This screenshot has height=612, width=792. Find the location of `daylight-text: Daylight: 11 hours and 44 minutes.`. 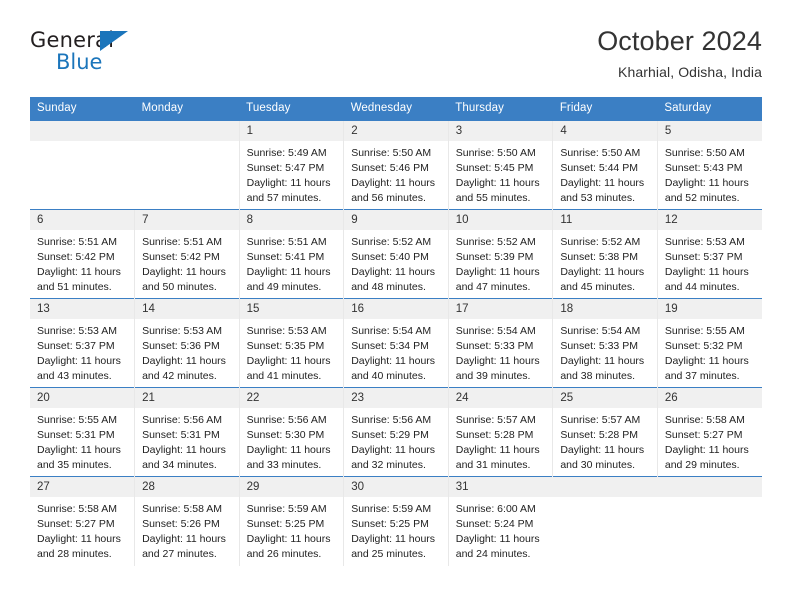

daylight-text: Daylight: 11 hours and 44 minutes. is located at coordinates (706, 279).